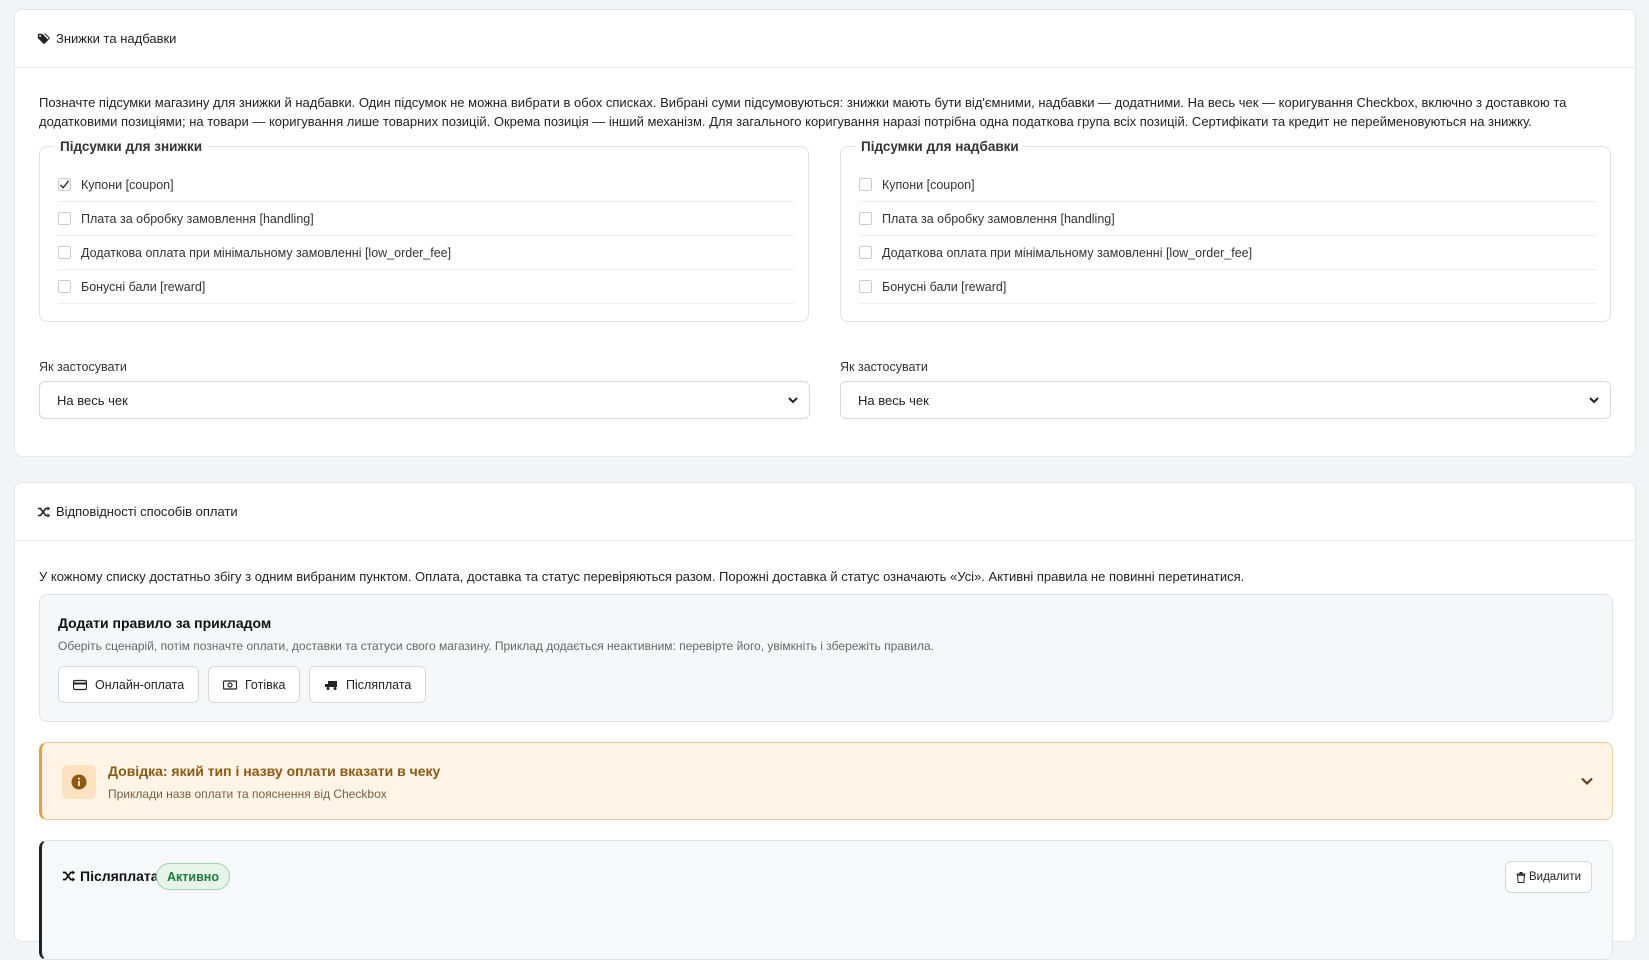  What do you see at coordinates (426, 185) in the screenshot?
I see `discount-item-coupon: Купони [coupon]` at bounding box center [426, 185].